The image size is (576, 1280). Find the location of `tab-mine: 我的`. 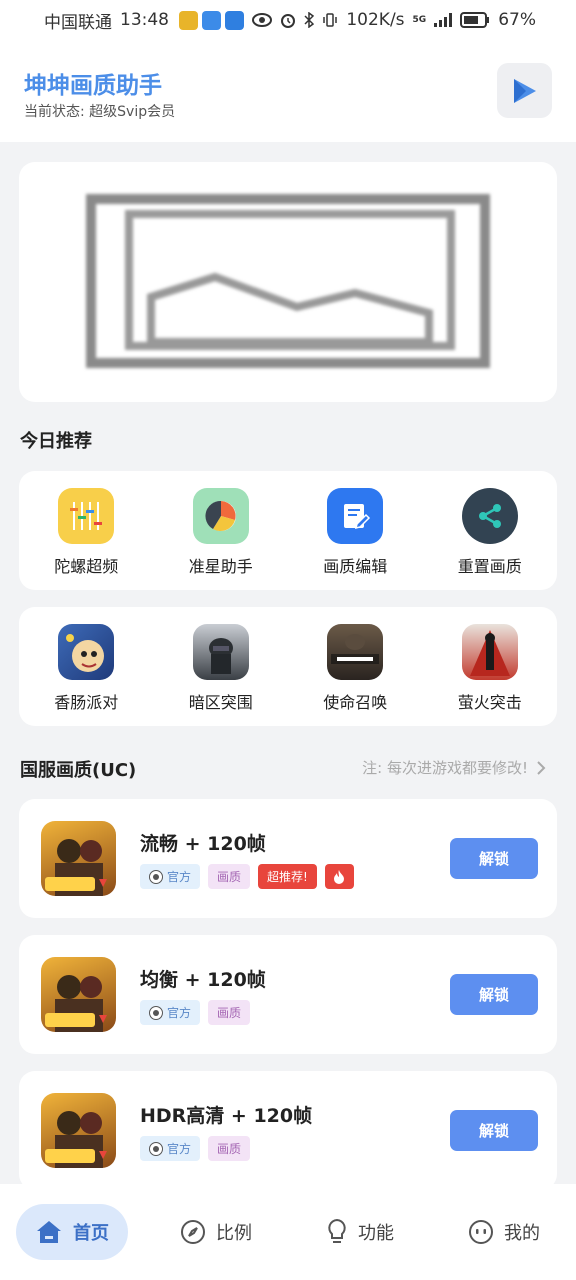

tab-mine: 我的 is located at coordinates (504, 1232).